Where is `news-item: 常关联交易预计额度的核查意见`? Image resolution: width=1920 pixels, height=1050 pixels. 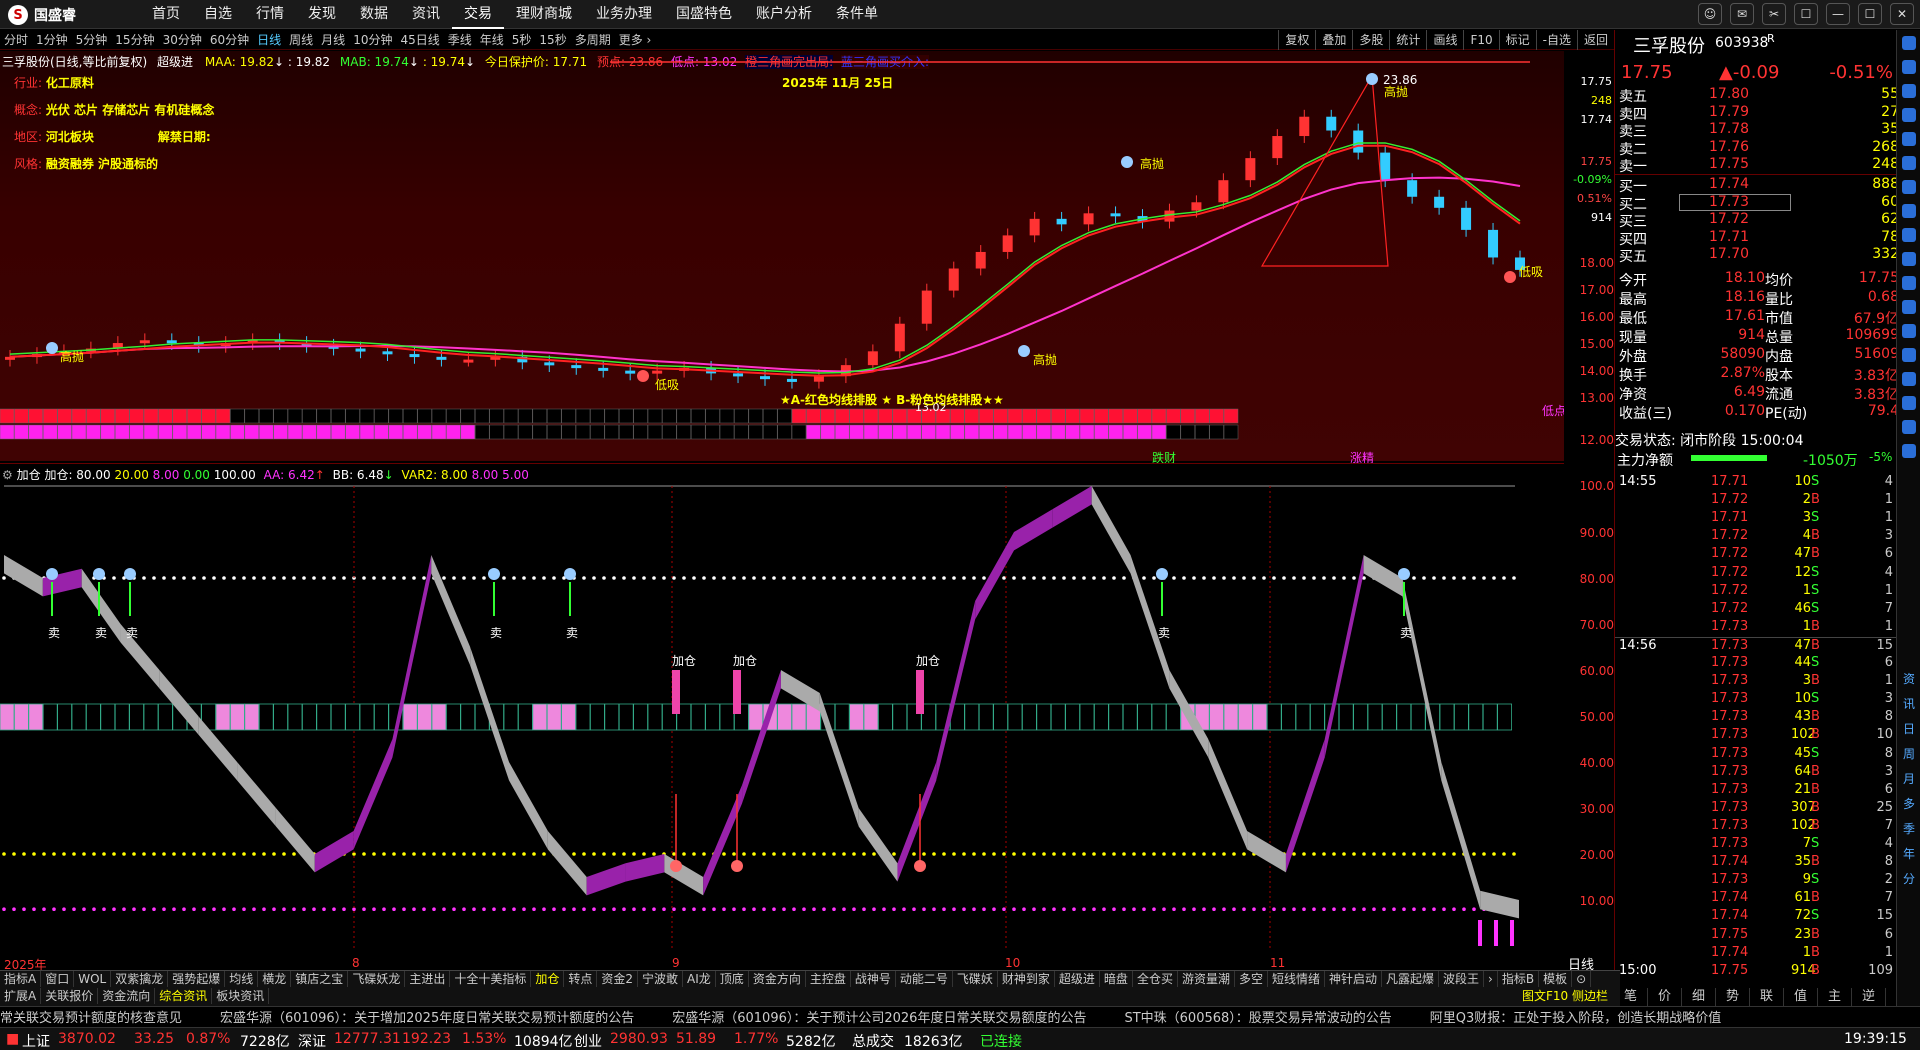
news-item: 常关联交易预计额度的核查意见 is located at coordinates (91, 1018).